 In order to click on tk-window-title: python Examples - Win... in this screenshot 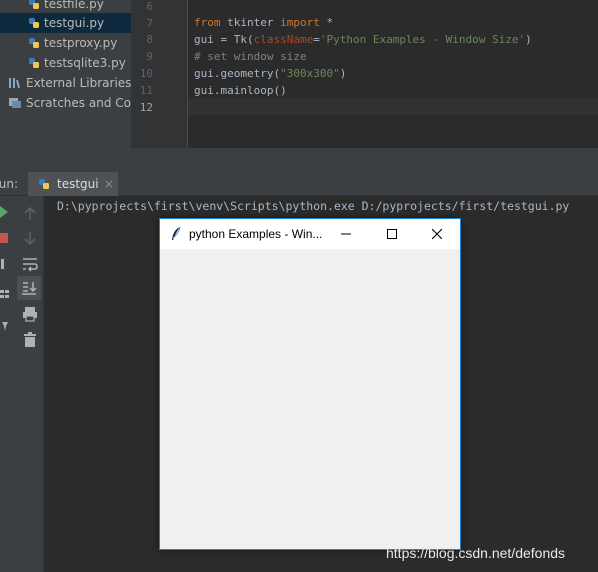, I will do `click(256, 234)`.